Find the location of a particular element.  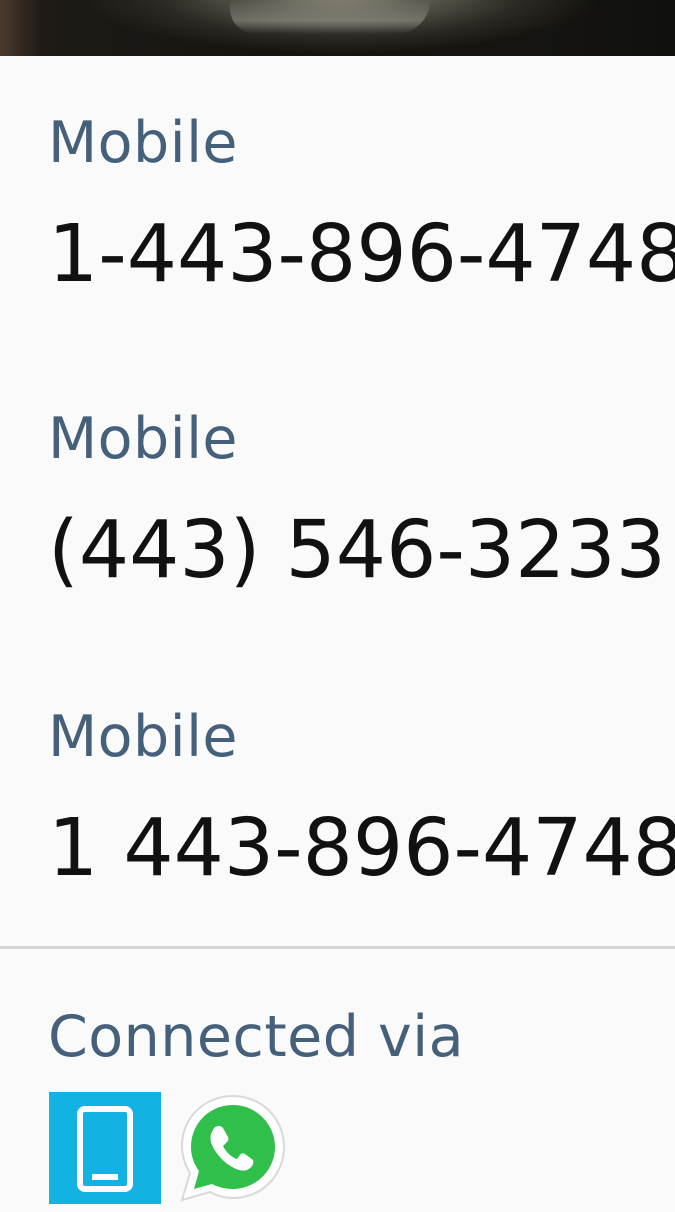

contact-header-photo is located at coordinates (337, 28).